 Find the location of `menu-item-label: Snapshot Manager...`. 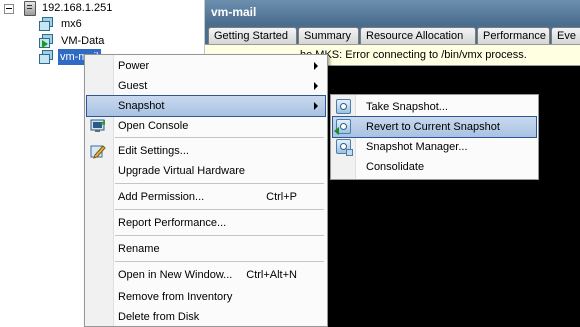

menu-item-label: Snapshot Manager... is located at coordinates (417, 147).